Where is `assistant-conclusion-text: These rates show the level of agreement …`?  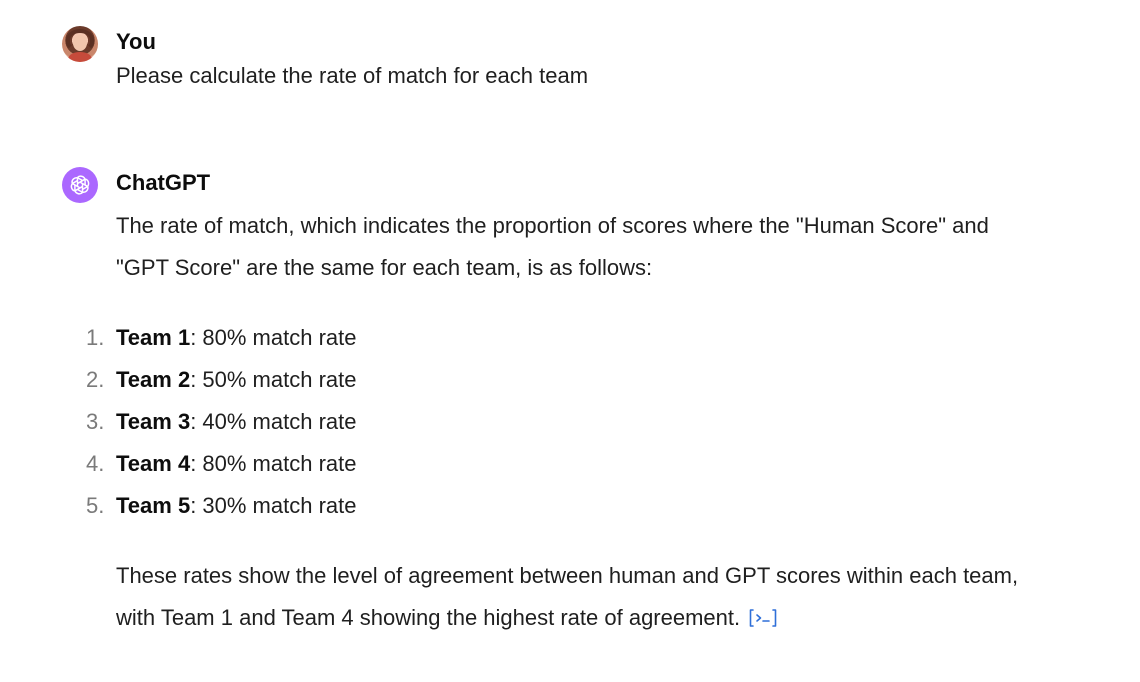
assistant-conclusion-text: These rates show the level of agreement … is located at coordinates (567, 596).